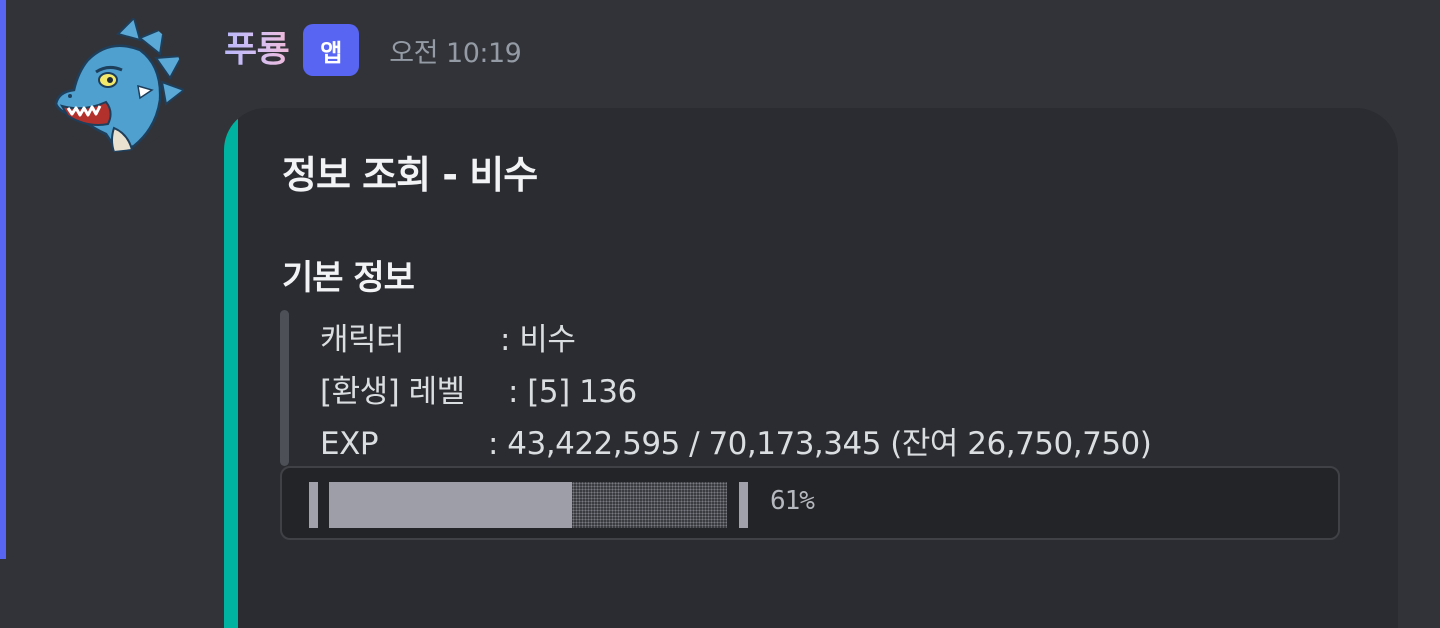 The width and height of the screenshot is (1440, 628). What do you see at coordinates (410, 175) in the screenshot?
I see `embed-title: 정보 조회 - 비수` at bounding box center [410, 175].